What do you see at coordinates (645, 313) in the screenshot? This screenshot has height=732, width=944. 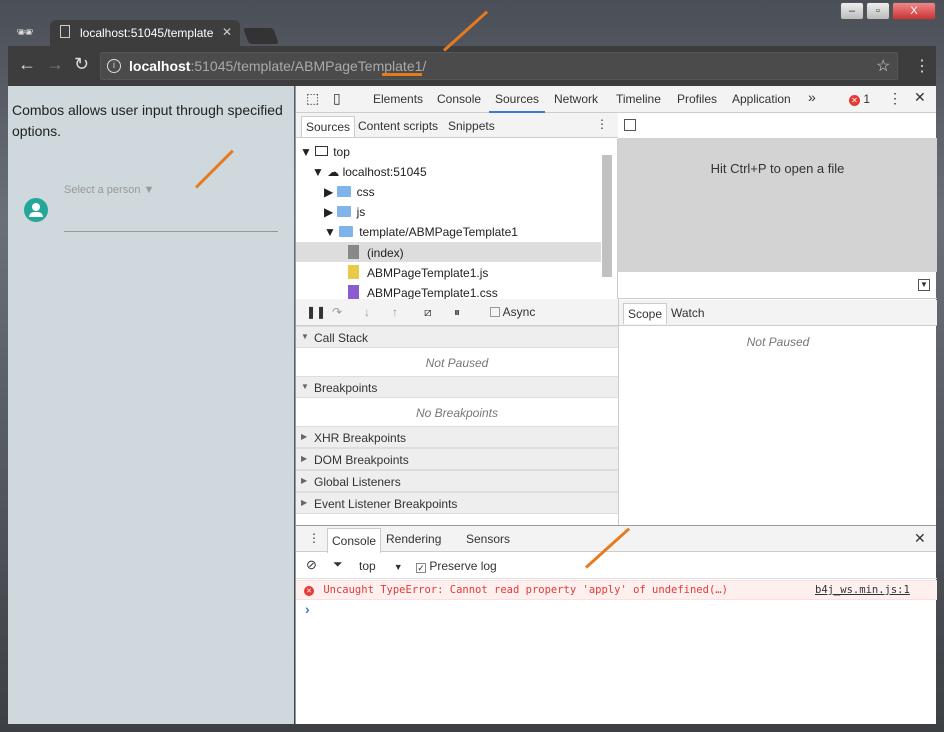 I see `tab-scope: Scope` at bounding box center [645, 313].